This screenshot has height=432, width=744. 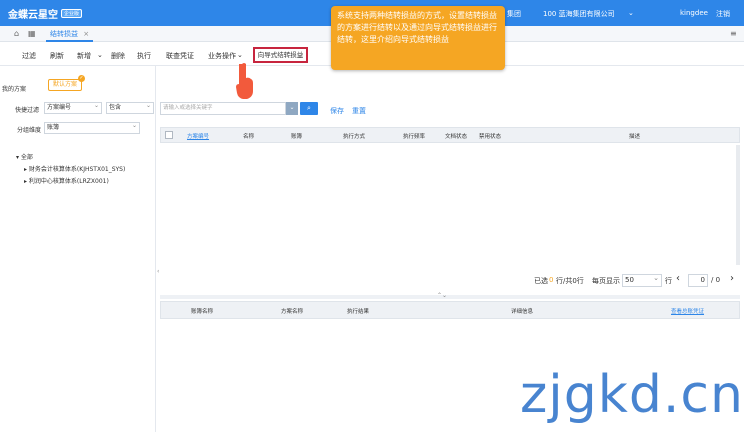 I want to click on row-unit: 行, so click(x=668, y=281).